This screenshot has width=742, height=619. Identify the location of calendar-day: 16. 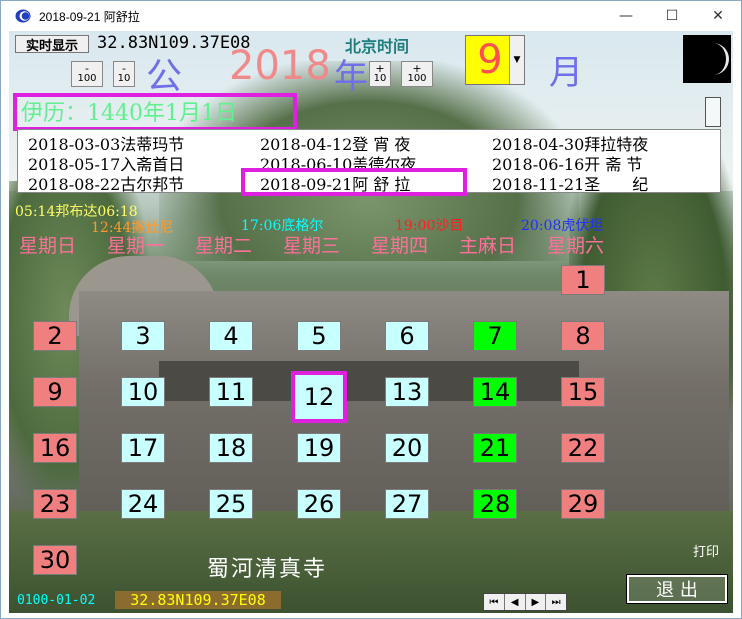
(55, 448).